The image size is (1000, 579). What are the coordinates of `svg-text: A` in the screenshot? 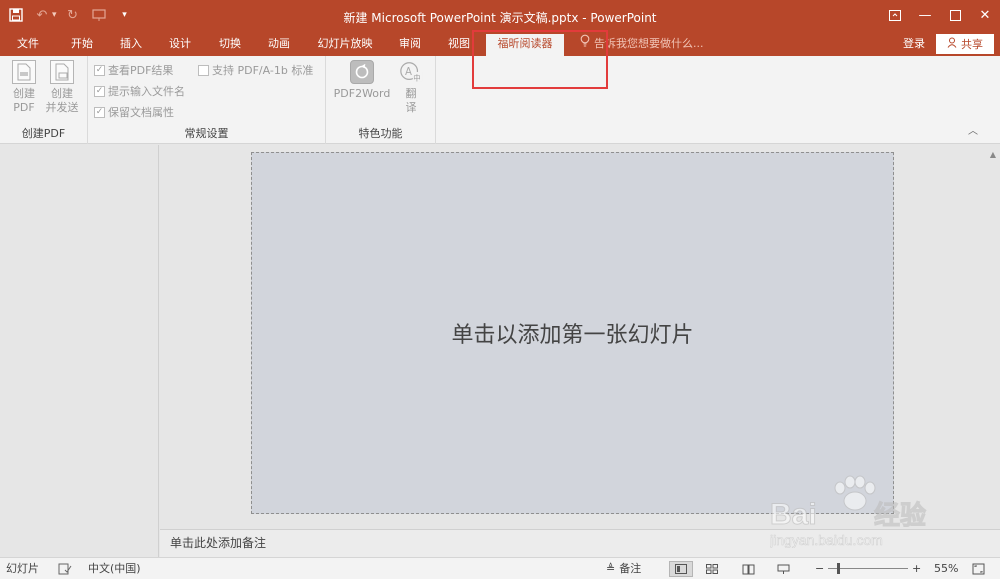 It's located at (408, 72).